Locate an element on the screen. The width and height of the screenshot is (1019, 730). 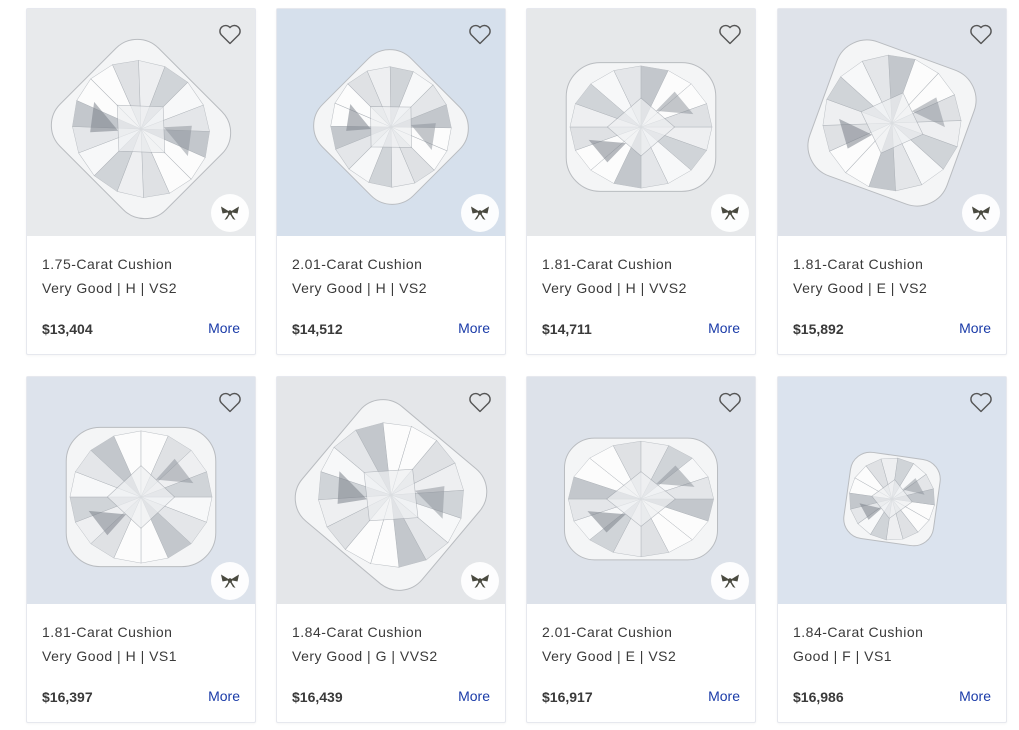
product-price: $14,512 is located at coordinates (317, 329).